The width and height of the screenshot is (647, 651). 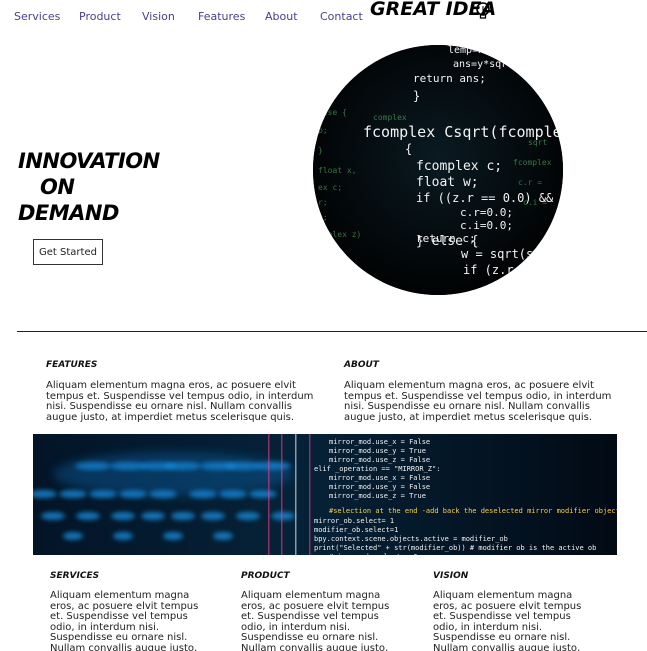 What do you see at coordinates (377, 496) in the screenshot?
I see `banner-code-line: mirror_mod.use_z = True` at bounding box center [377, 496].